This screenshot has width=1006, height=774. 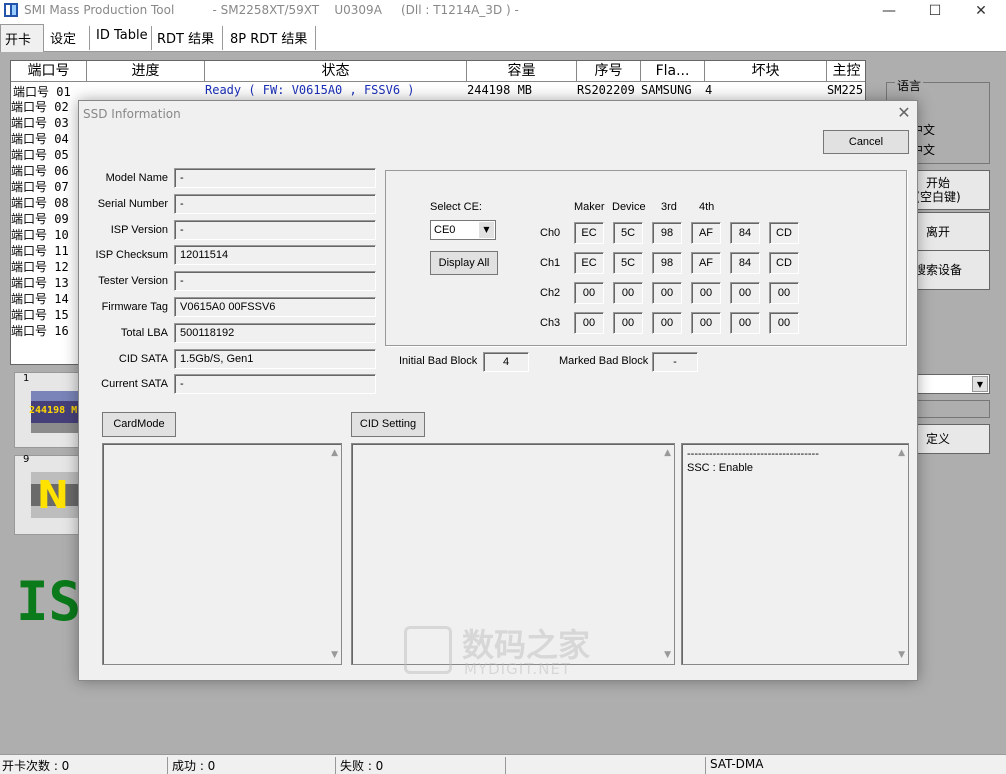 I want to click on field-label: Firmware Tag, so click(x=134, y=307).